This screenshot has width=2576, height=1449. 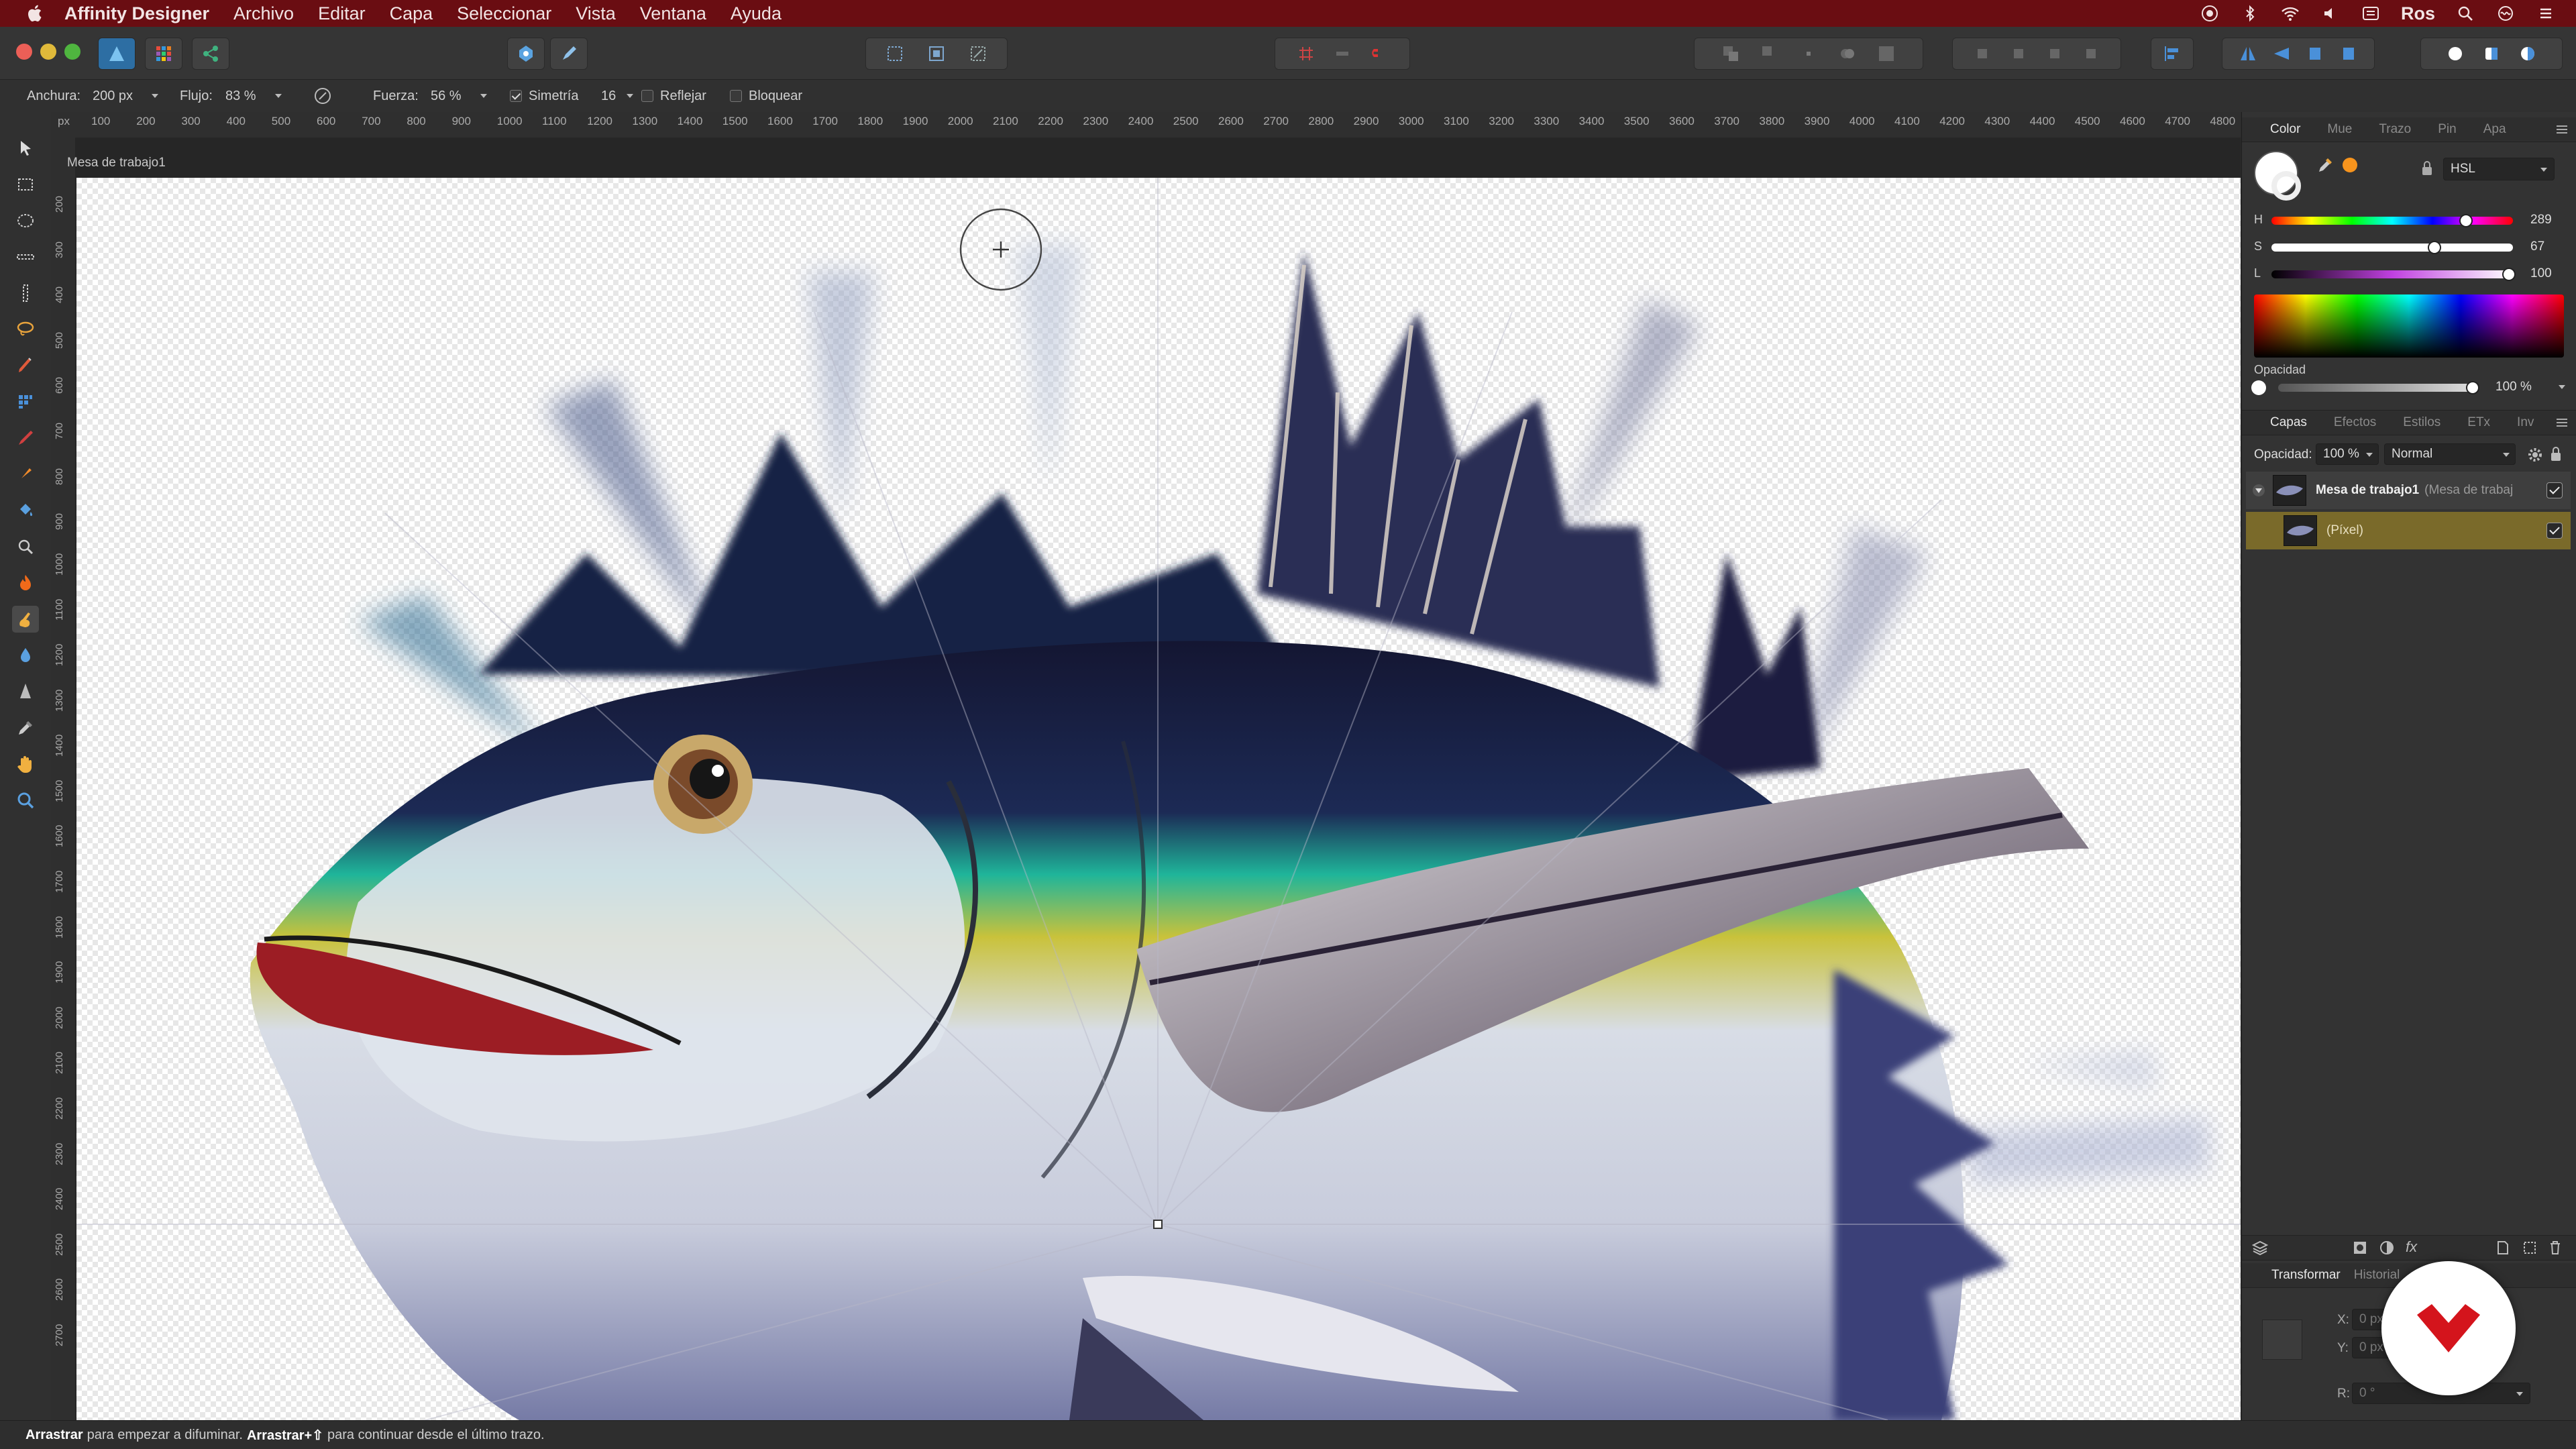 What do you see at coordinates (2355, 422) in the screenshot?
I see `tab-effects: Efectos` at bounding box center [2355, 422].